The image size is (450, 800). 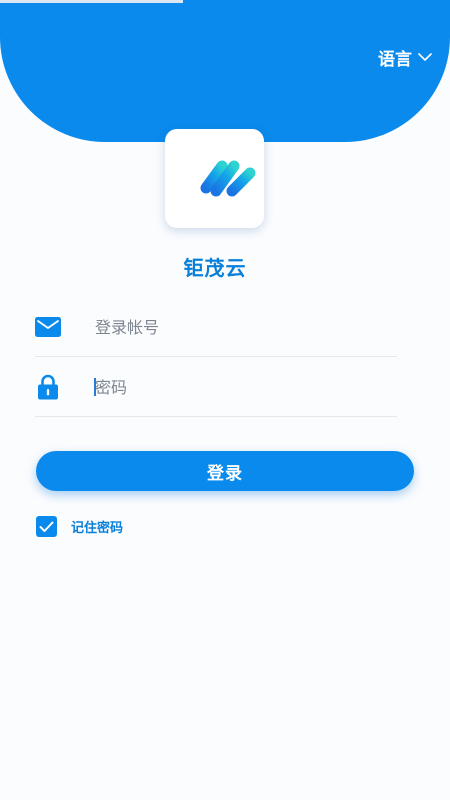 What do you see at coordinates (240, 387) in the screenshot?
I see `password-input` at bounding box center [240, 387].